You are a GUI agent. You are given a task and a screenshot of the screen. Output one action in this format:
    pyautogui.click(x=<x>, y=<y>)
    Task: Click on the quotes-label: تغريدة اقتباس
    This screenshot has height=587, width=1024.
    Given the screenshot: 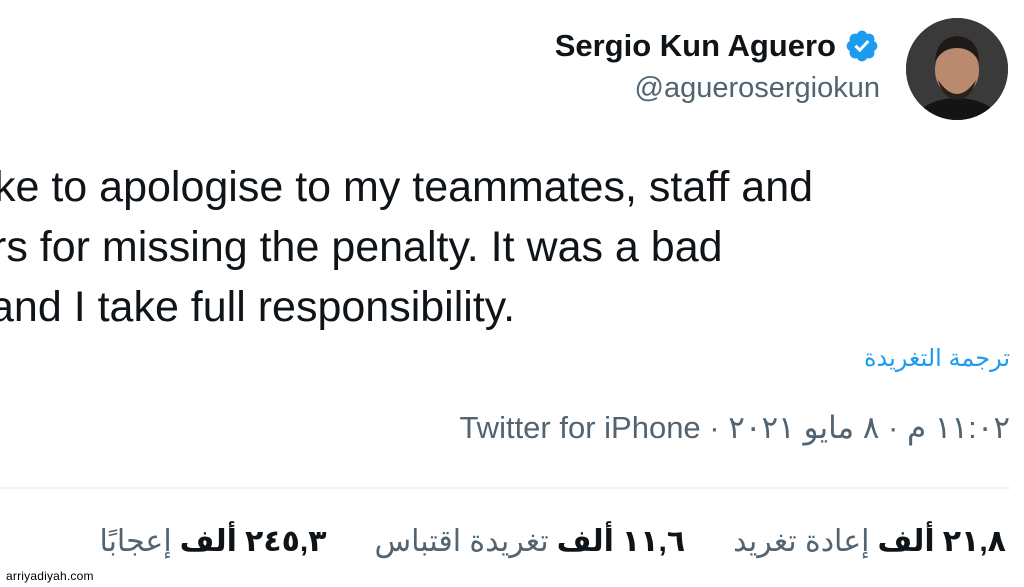 What is the action you would take?
    pyautogui.click(x=461, y=541)
    